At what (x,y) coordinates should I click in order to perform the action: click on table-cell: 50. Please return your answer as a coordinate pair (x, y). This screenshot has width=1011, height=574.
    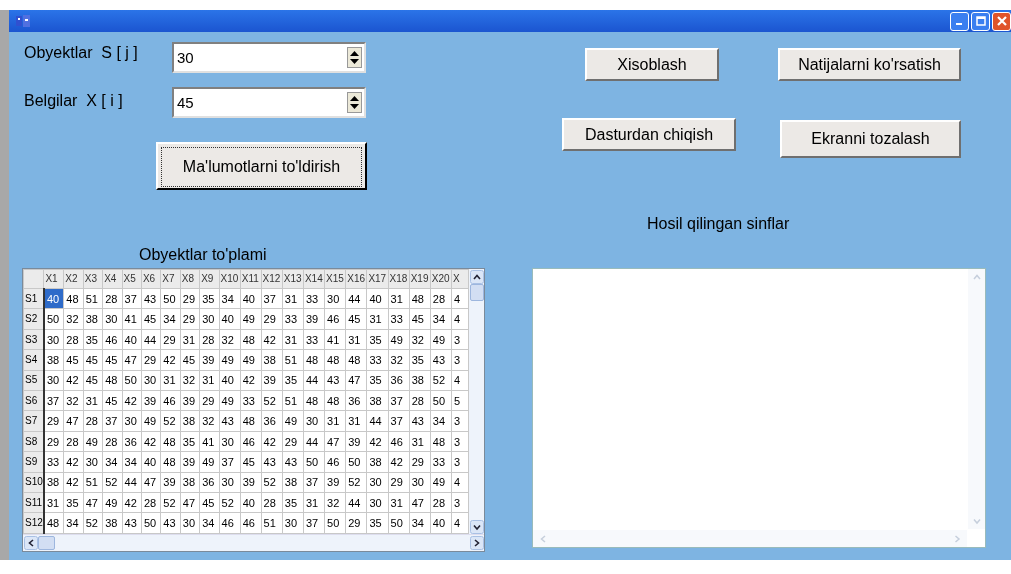
    Looking at the image, I should click on (53, 319).